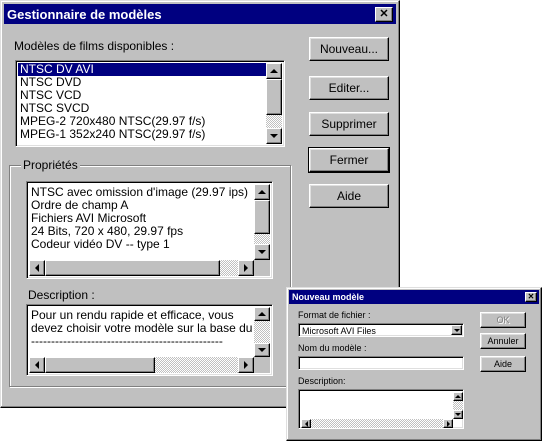  What do you see at coordinates (200, 14) in the screenshot?
I see `title-bar: Gestionnaire de modèles ✕` at bounding box center [200, 14].